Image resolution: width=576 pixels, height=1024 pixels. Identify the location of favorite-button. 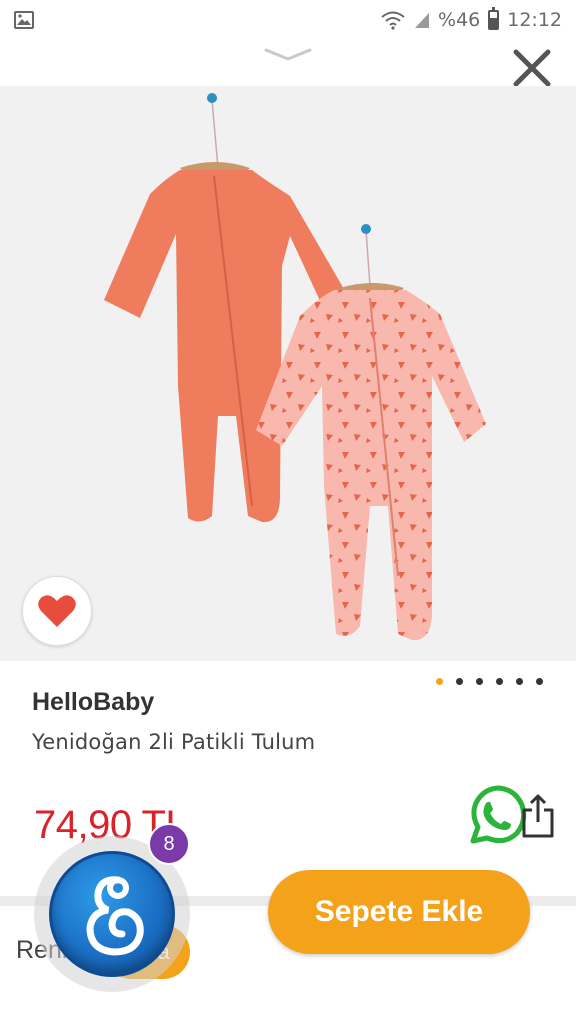
(57, 611).